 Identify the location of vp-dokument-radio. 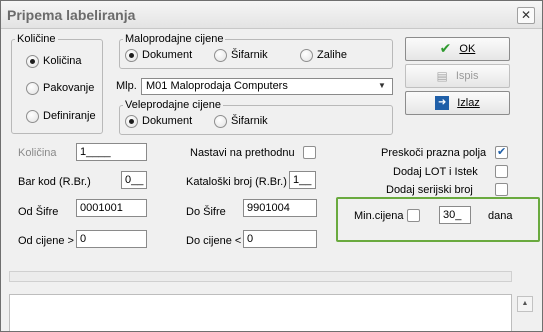
(131, 121).